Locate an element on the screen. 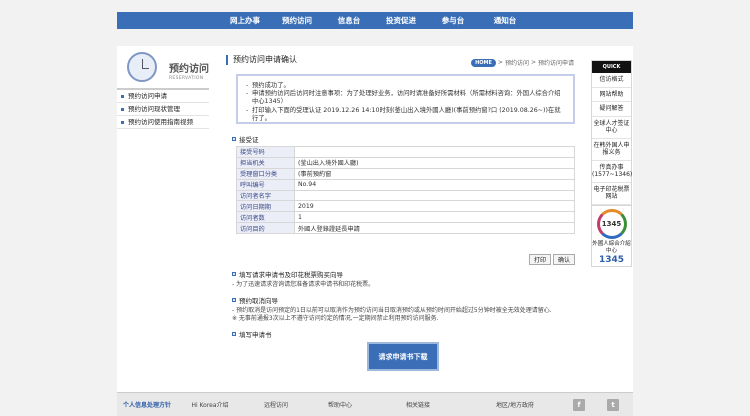  receipt-row: 访问目的 外國人登錄證延長申請 is located at coordinates (405, 228).